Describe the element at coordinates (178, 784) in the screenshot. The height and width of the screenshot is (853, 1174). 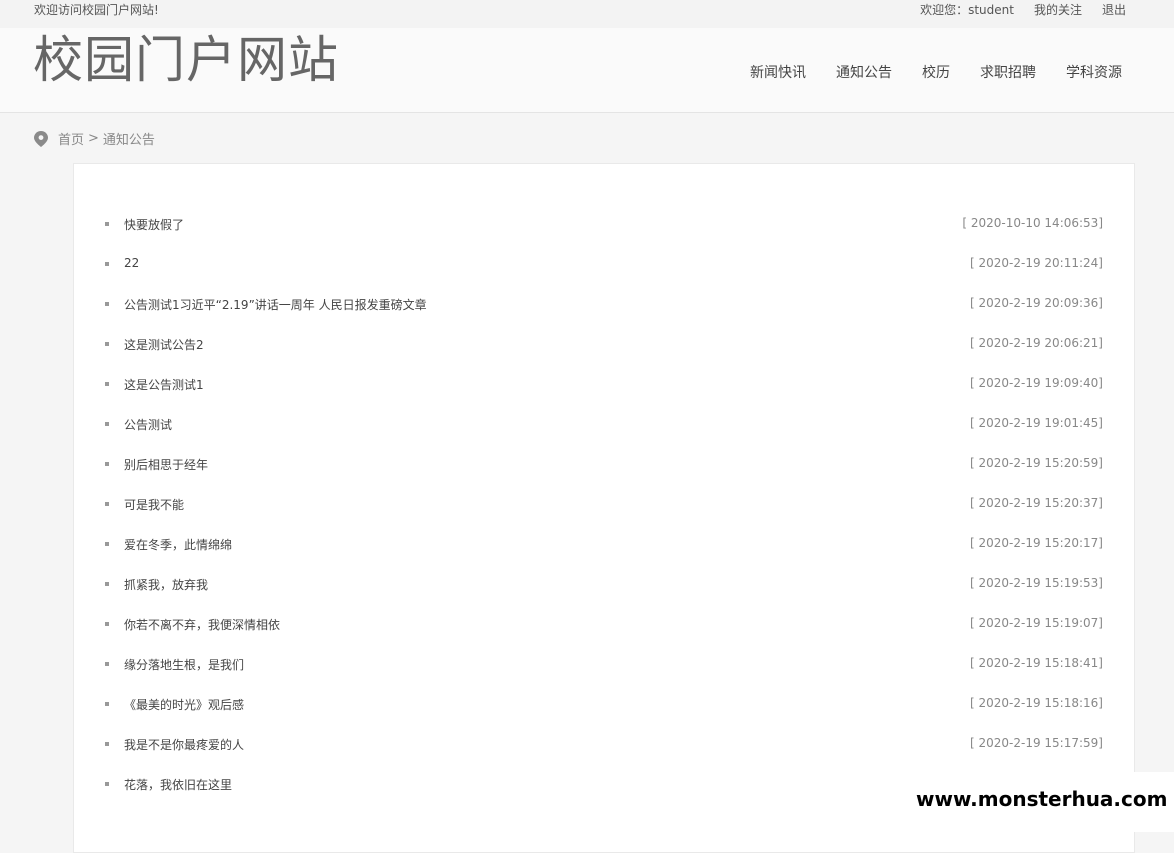
I see `notice-title: 花落，我依旧在这里` at that location.